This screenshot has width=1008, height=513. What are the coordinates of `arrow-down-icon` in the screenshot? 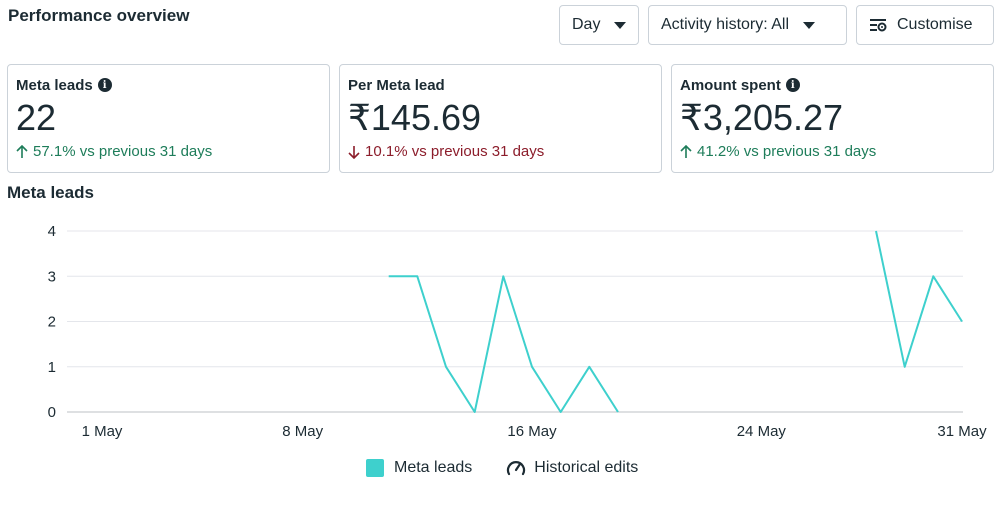 It's located at (354, 152).